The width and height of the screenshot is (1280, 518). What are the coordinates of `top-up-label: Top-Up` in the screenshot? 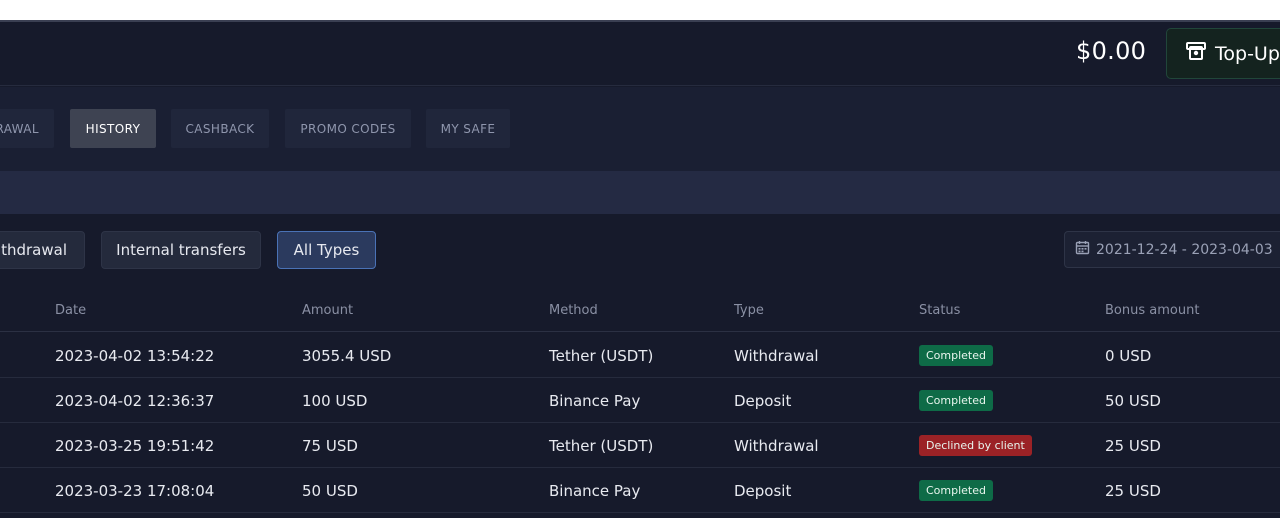 It's located at (1247, 53).